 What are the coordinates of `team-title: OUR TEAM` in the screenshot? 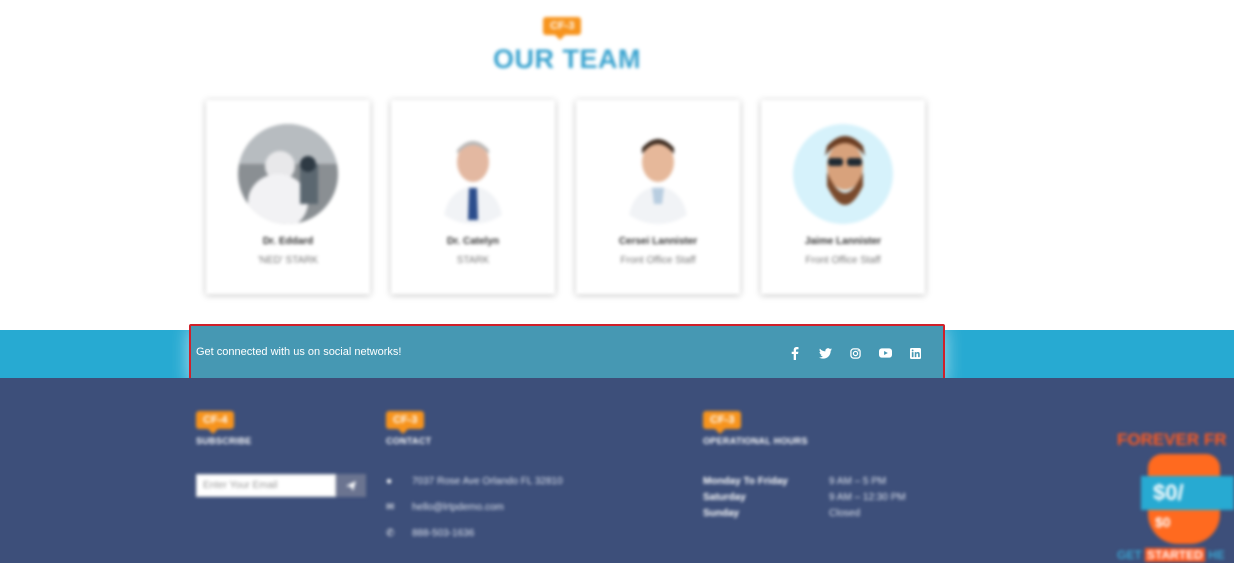 It's located at (567, 59).